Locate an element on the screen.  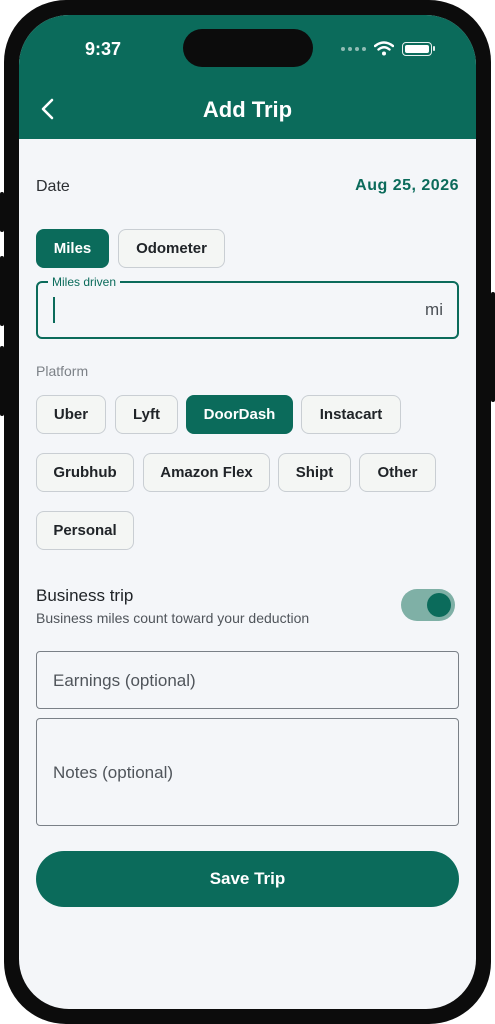
power-button is located at coordinates (493, 347).